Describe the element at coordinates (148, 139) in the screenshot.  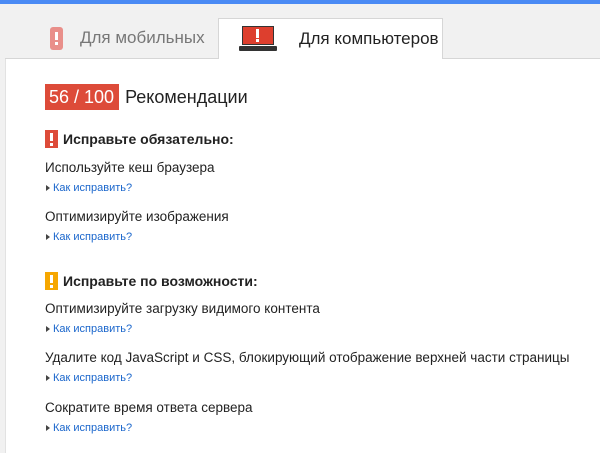
I see `must-fix-heading-text: Исправьте обязательно:` at that location.